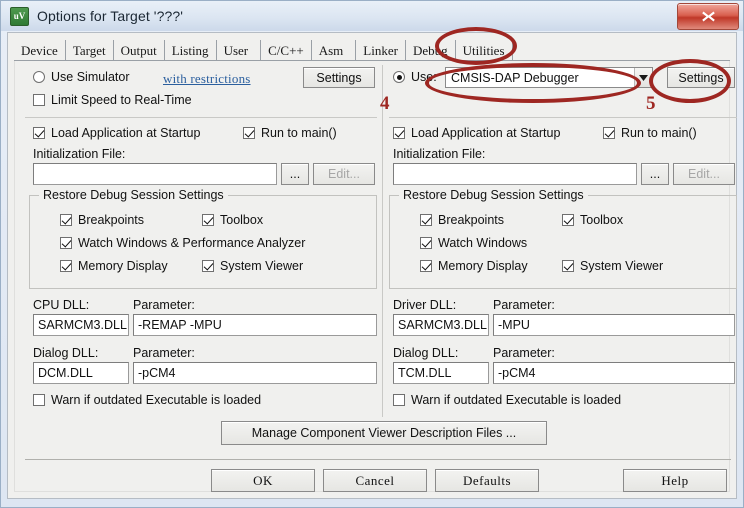 Image resolution: width=744 pixels, height=508 pixels. I want to click on left-watch-windows-checkbox, so click(66, 243).